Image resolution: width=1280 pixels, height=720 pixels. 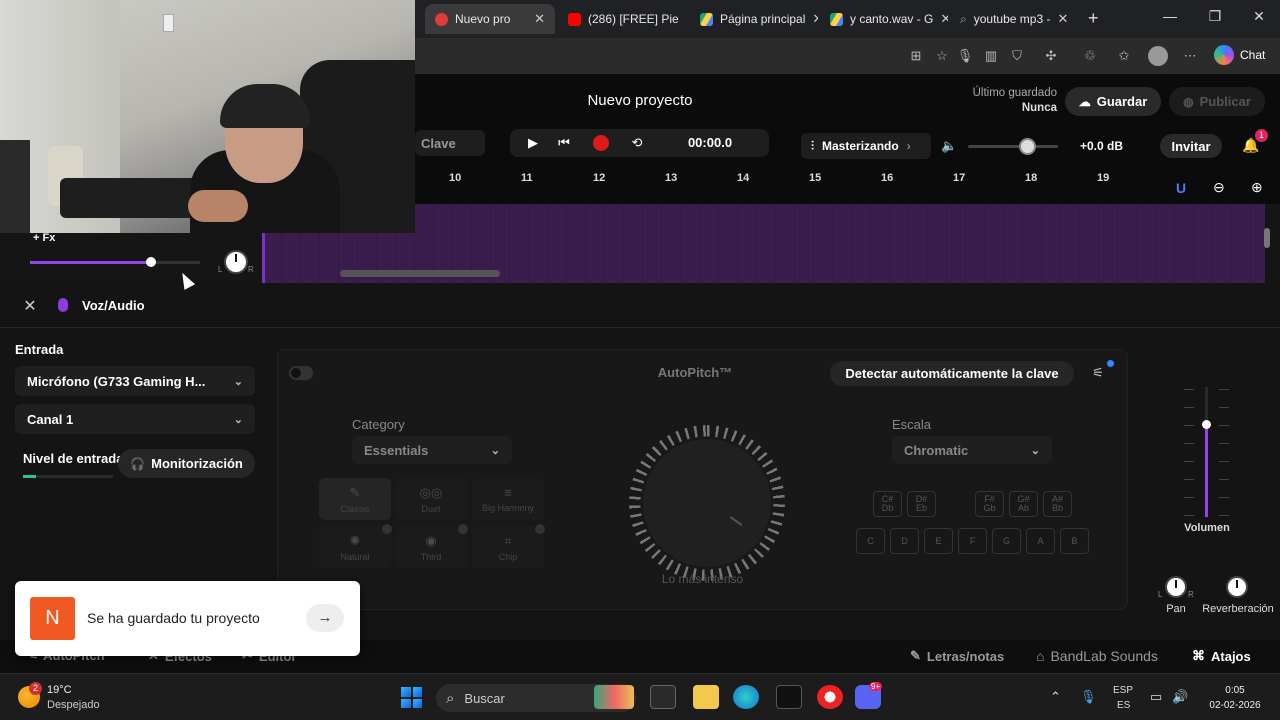 I want to click on key-button: Clave, so click(x=450, y=143).